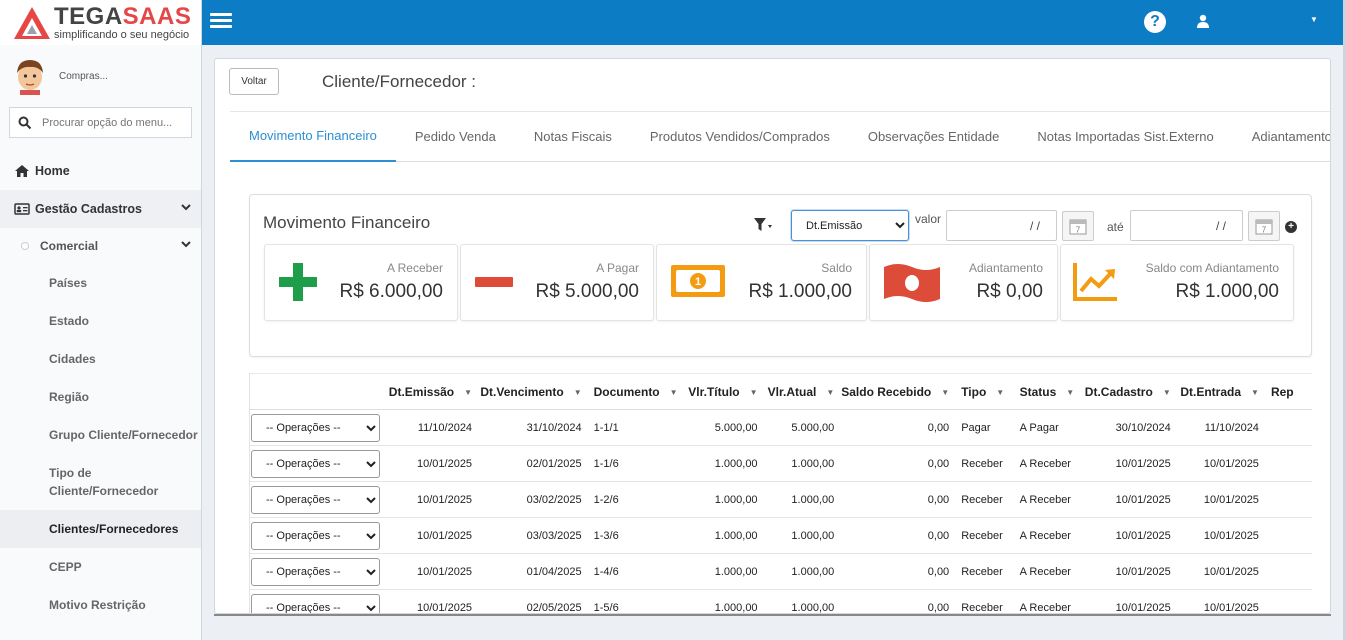 The image size is (1346, 640). What do you see at coordinates (32, 22) in the screenshot?
I see `logo-triangle-icon` at bounding box center [32, 22].